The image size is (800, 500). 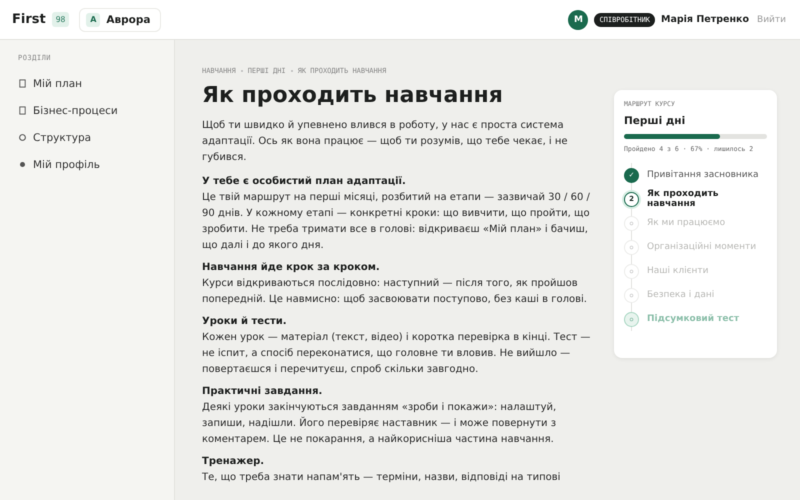 What do you see at coordinates (396, 222) in the screenshot?
I see `section-text: Це твій маршрут на перші місяці, розбитий на етапи — зазвичай 30 / 60 / 90 днів. У кожному етапі — конкретні кроки: що вивчити, що пройти, що зробити. Не треба тримати все в голові: відкриваєш «Мій план» і бачиш, що далі і до якого дня.` at bounding box center [396, 222].